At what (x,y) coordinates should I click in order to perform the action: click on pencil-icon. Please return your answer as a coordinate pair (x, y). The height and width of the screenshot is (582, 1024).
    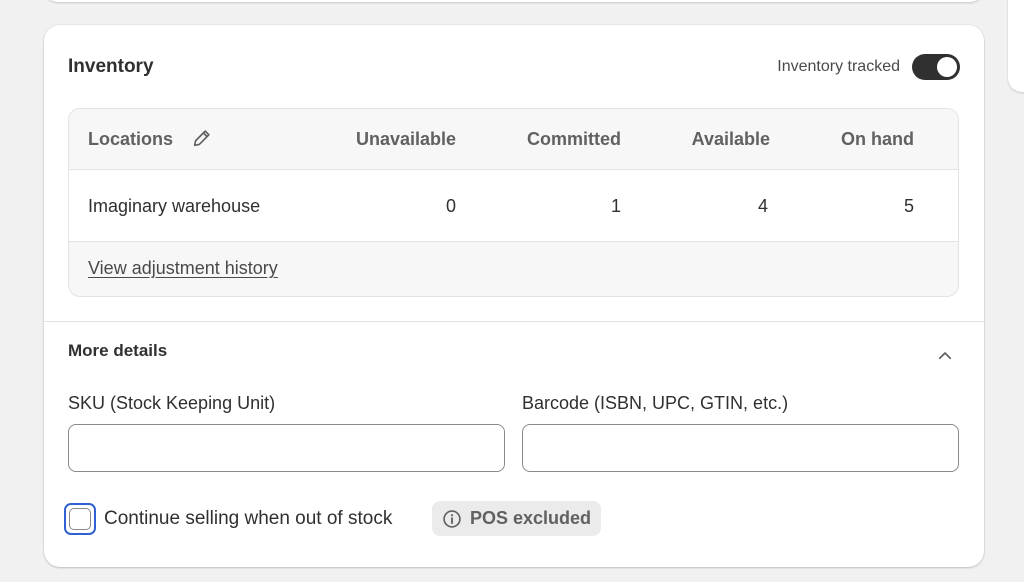
    Looking at the image, I should click on (202, 138).